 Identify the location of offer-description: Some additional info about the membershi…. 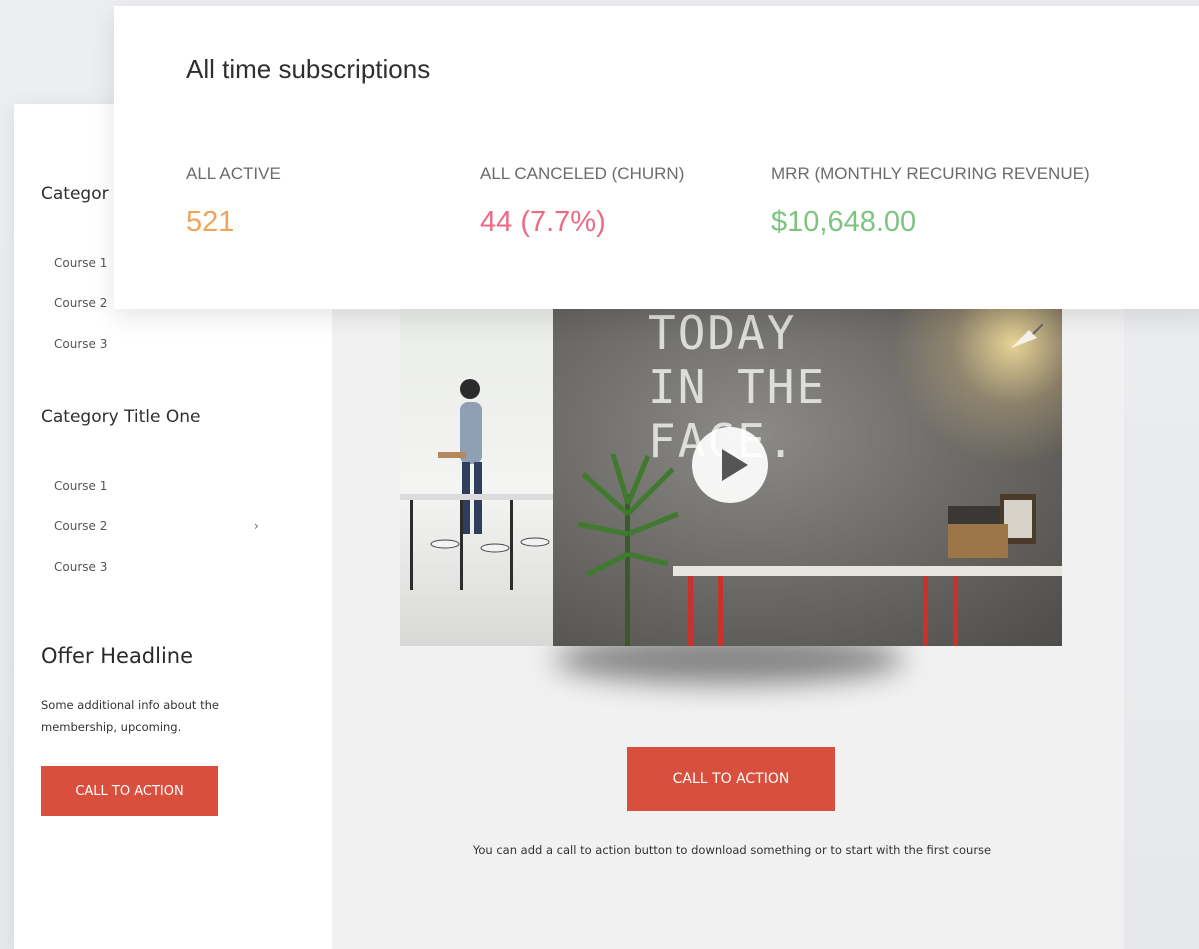
(130, 716).